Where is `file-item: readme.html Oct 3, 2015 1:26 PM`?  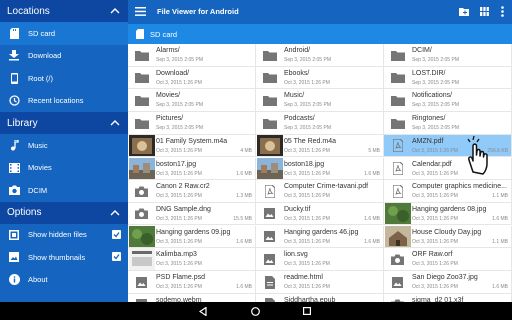 file-item: readme.html Oct 3, 2015 1:26 PM is located at coordinates (320, 282).